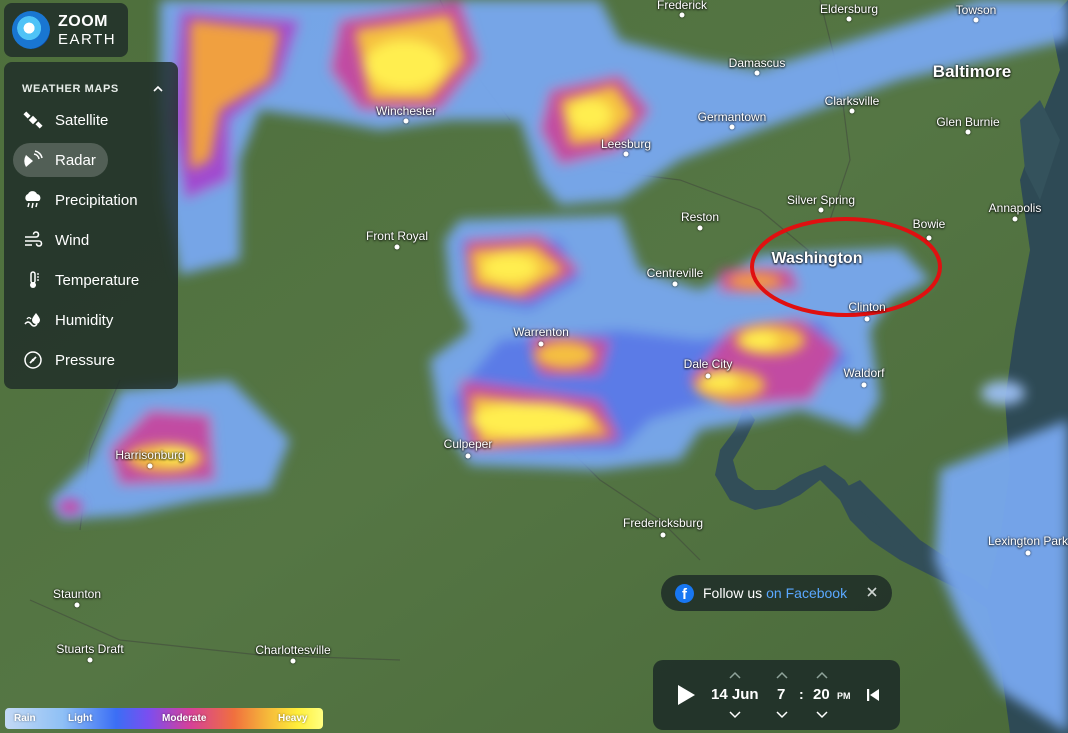  I want to click on city-label: Fredericksburg, so click(663, 523).